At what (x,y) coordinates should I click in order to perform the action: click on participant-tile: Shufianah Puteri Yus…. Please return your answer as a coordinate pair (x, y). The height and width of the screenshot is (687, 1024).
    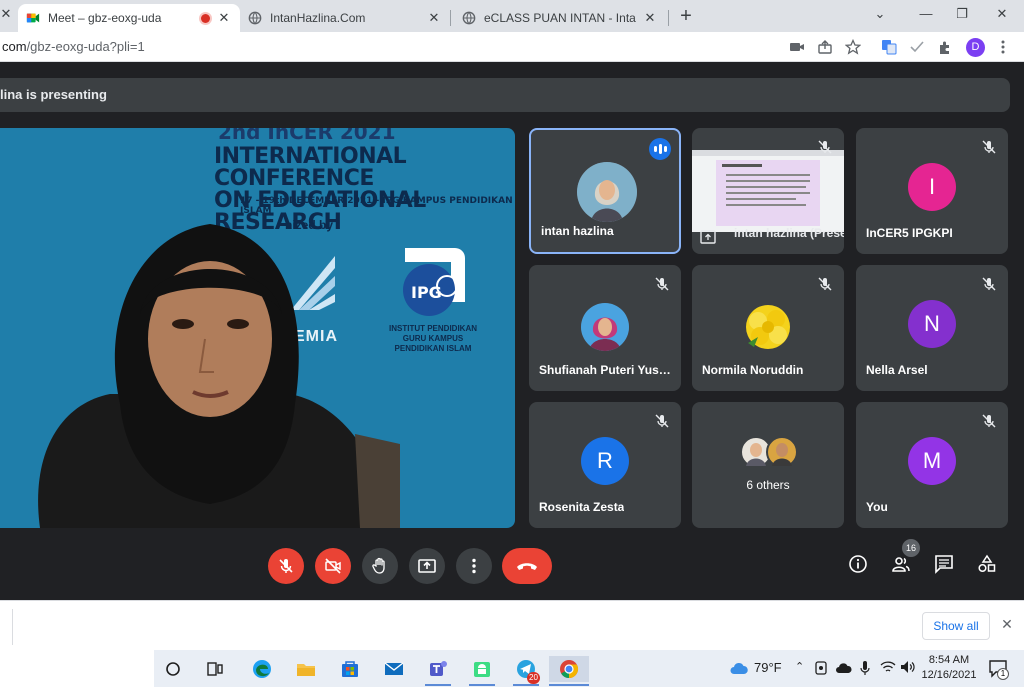
    Looking at the image, I should click on (605, 328).